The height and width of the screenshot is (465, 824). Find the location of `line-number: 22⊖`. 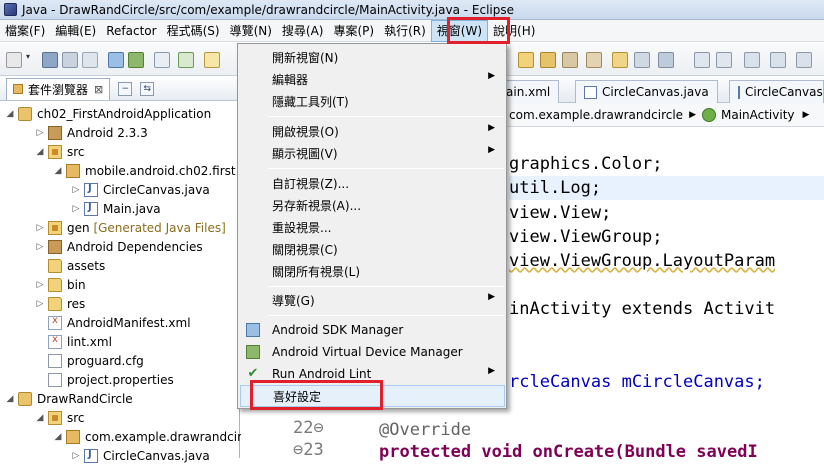

line-number: 22⊖ is located at coordinates (308, 428).